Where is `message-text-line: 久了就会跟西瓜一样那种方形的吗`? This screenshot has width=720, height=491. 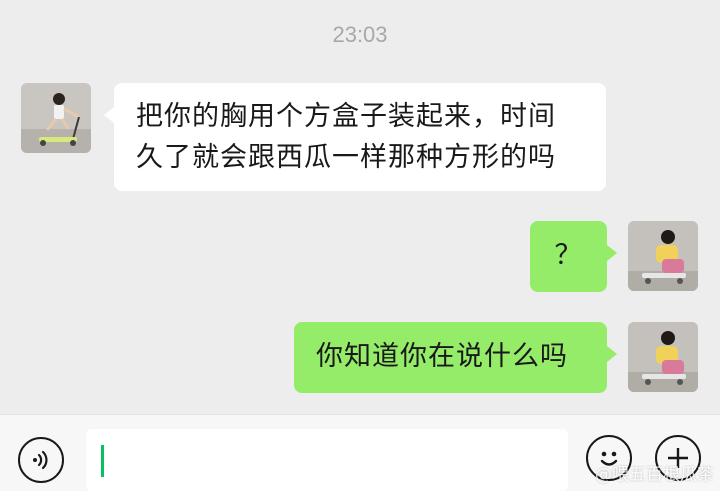 message-text-line: 久了就会跟西瓜一样那种方形的吗 is located at coordinates (346, 157).